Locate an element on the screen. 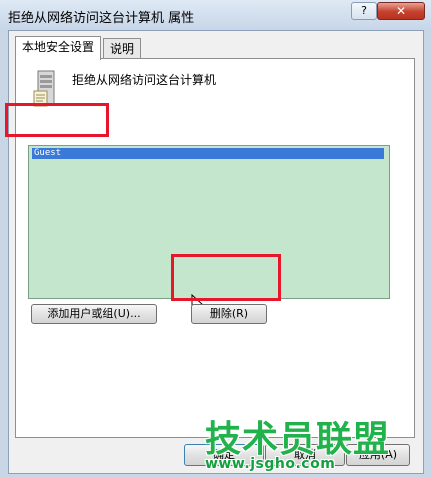 This screenshot has width=431, height=478. watermark-text: 技术员联盟 is located at coordinates (298, 439).